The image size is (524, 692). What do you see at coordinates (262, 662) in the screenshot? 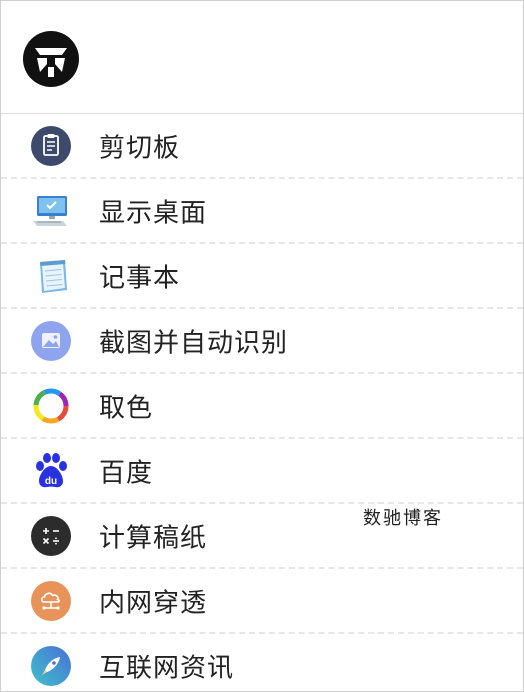
I see `menu-item-internet-news: 互联网资讯` at bounding box center [262, 662].